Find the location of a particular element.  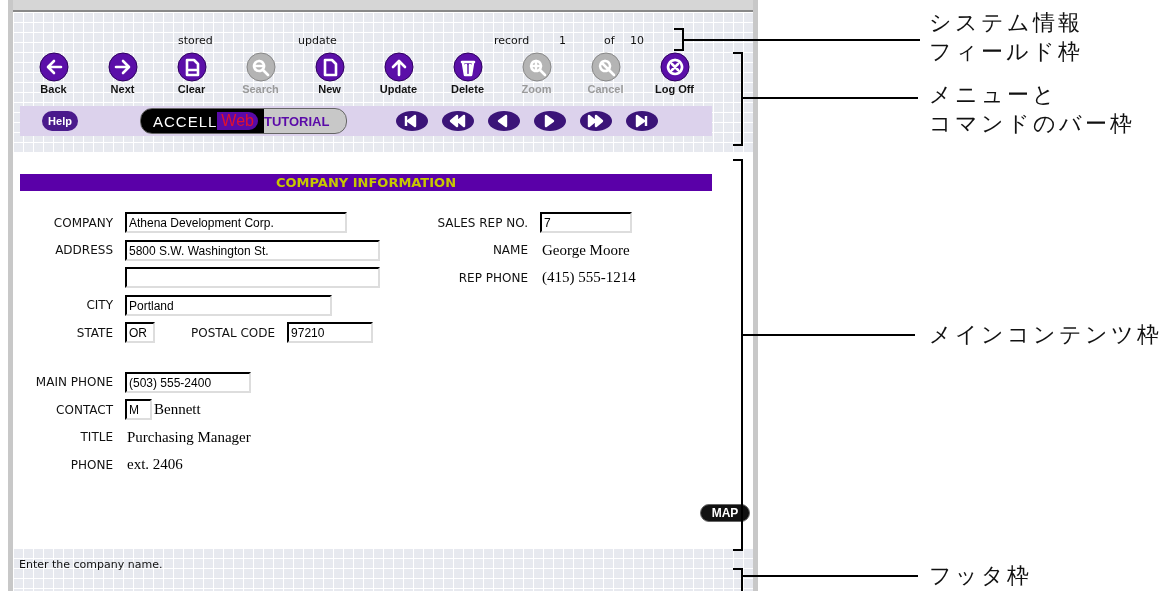

delete-button: Delete is located at coordinates (467, 76).